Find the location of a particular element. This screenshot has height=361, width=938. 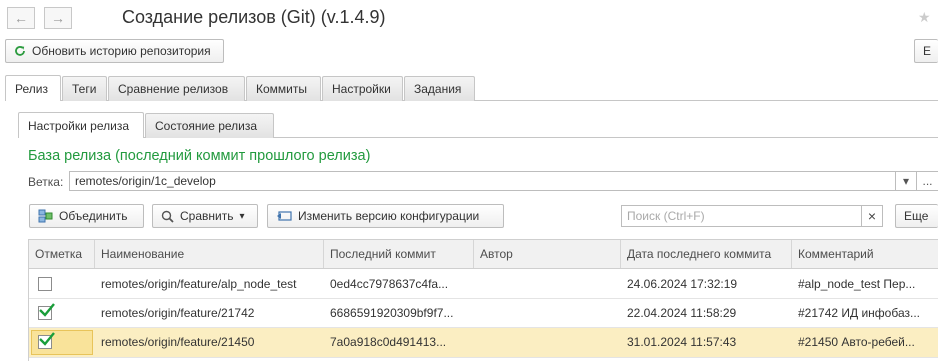

column-header-comment: Комментарий is located at coordinates (865, 254).